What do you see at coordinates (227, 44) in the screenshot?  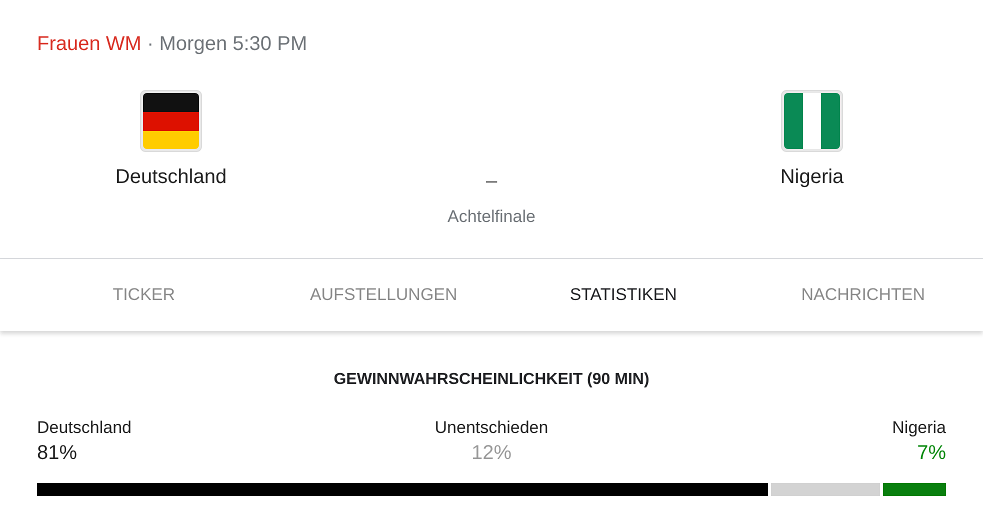 I see `match-time: · Morgen 5:30 PM` at bounding box center [227, 44].